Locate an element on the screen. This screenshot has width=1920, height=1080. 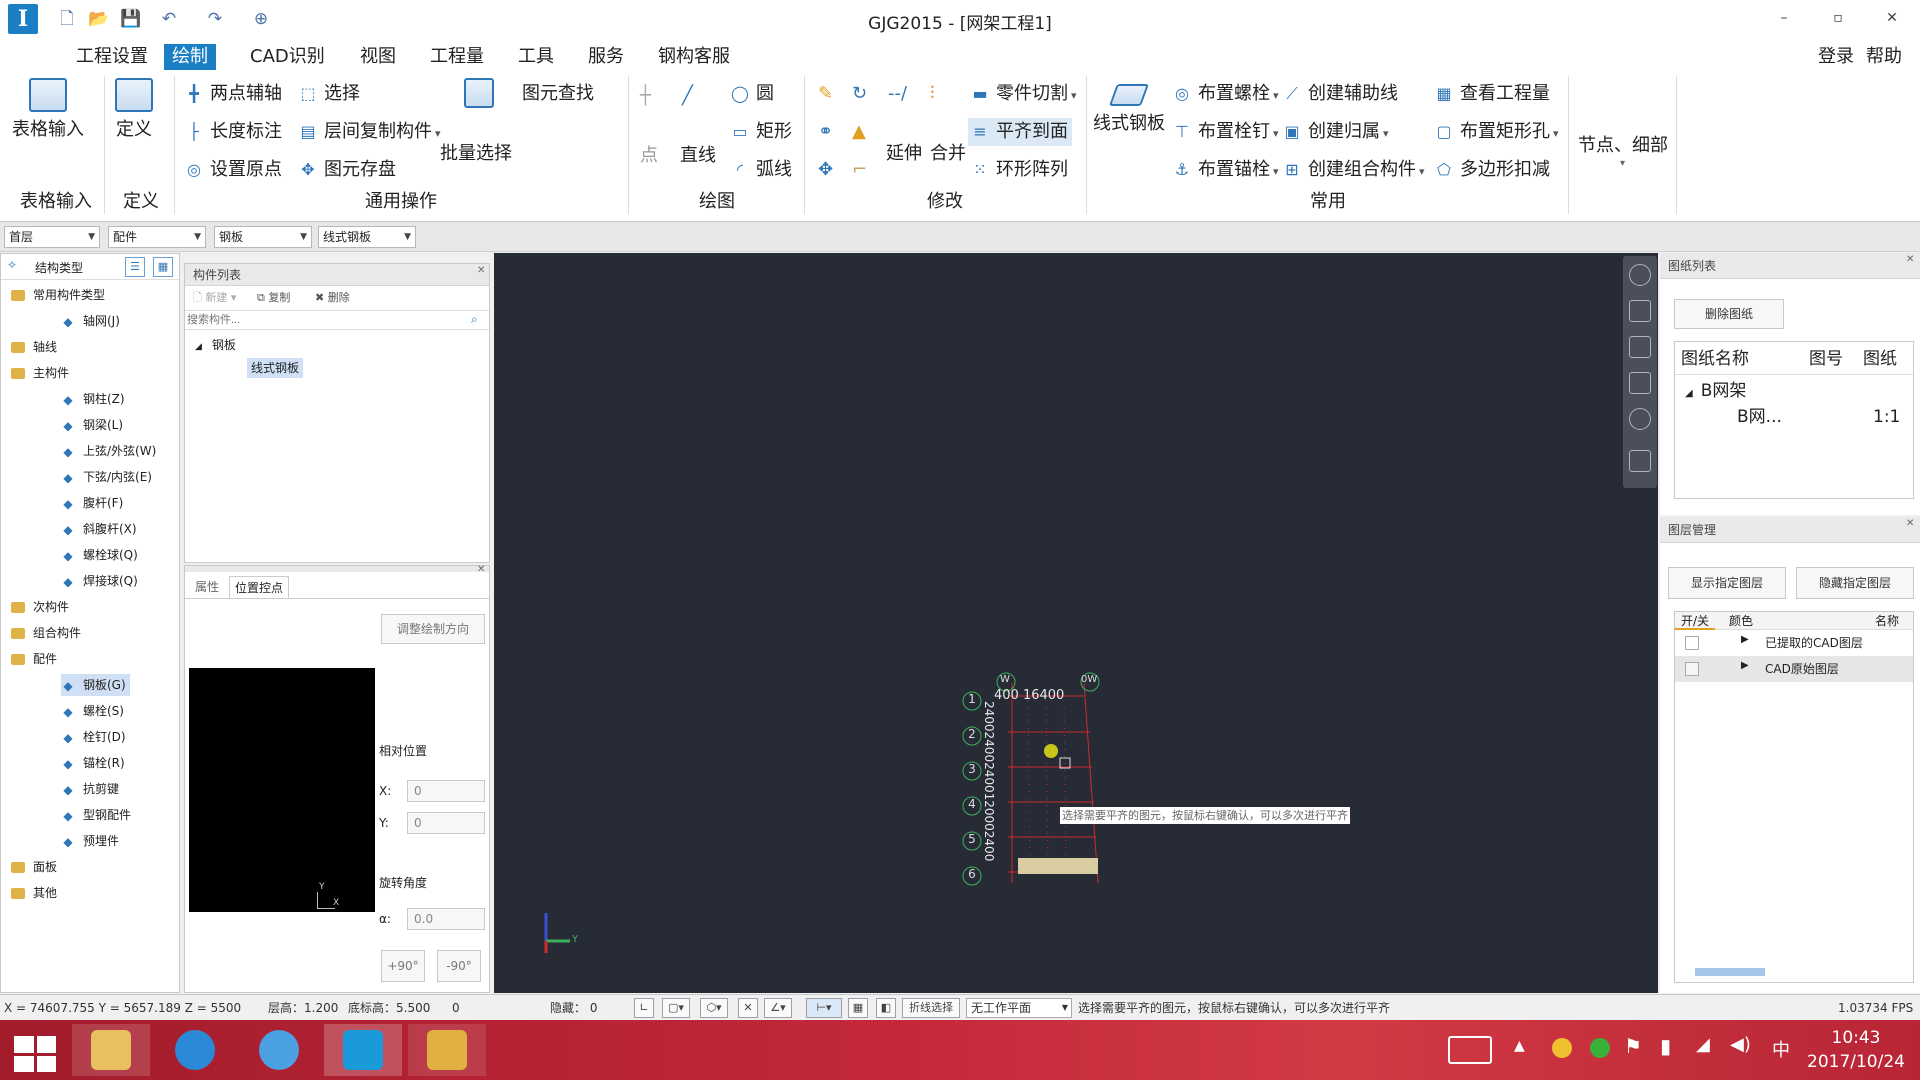
circle-button: ◯ 圆 is located at coordinates (751, 94).